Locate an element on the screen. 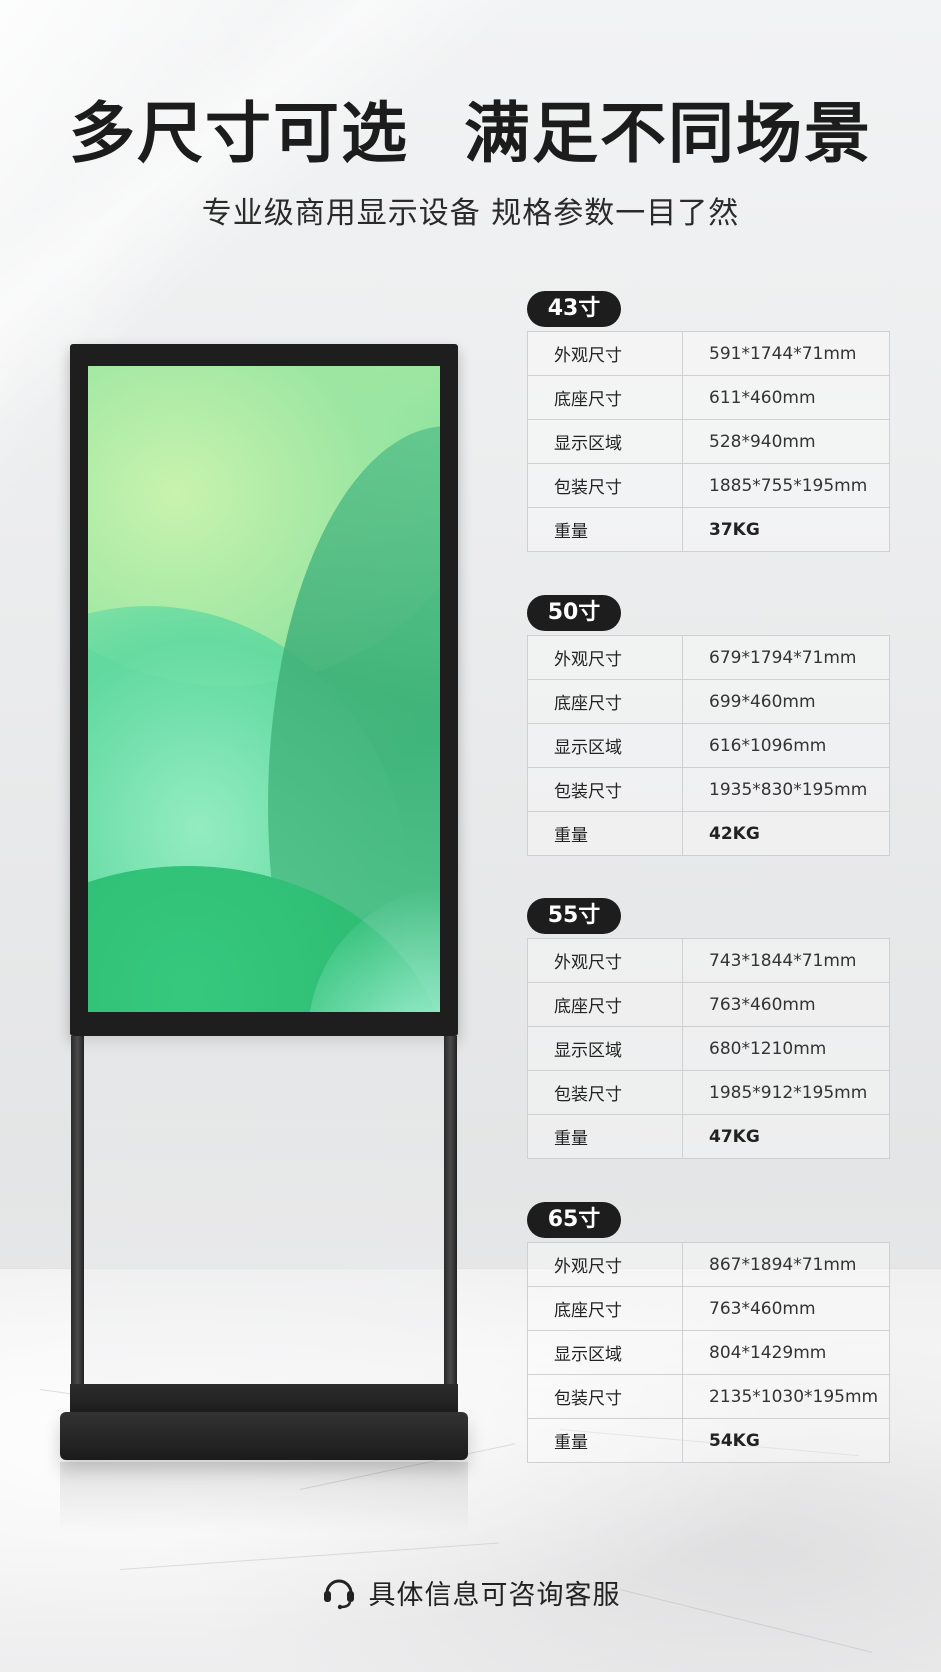  table-row: 重量 47KG is located at coordinates (708, 1136).